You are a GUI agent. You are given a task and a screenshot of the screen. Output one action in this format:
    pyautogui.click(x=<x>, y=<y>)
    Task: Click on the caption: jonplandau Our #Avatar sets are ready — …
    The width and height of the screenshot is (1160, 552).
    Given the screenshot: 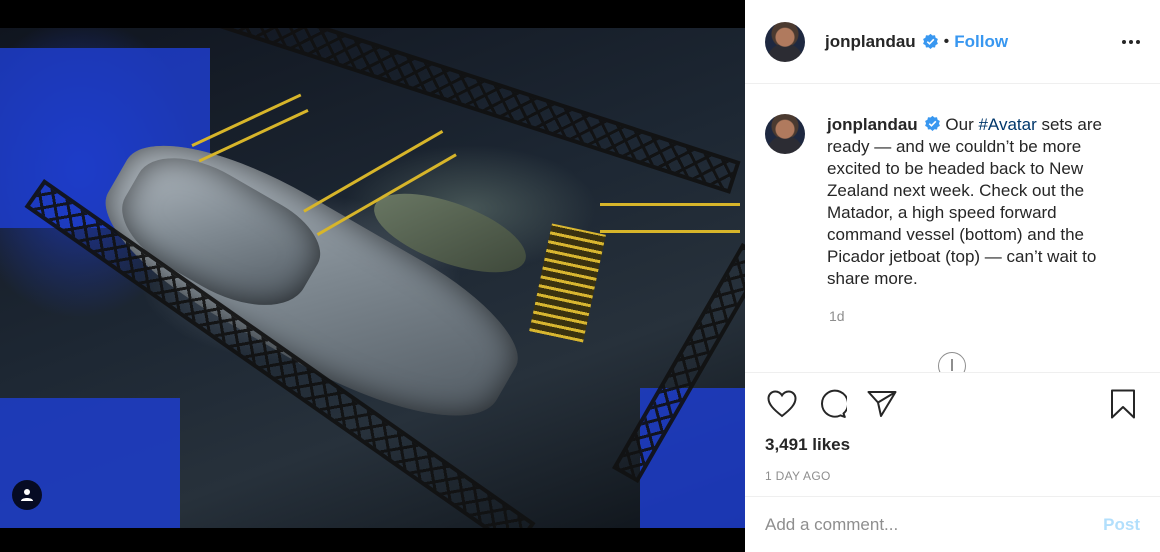 What is the action you would take?
    pyautogui.click(x=952, y=202)
    